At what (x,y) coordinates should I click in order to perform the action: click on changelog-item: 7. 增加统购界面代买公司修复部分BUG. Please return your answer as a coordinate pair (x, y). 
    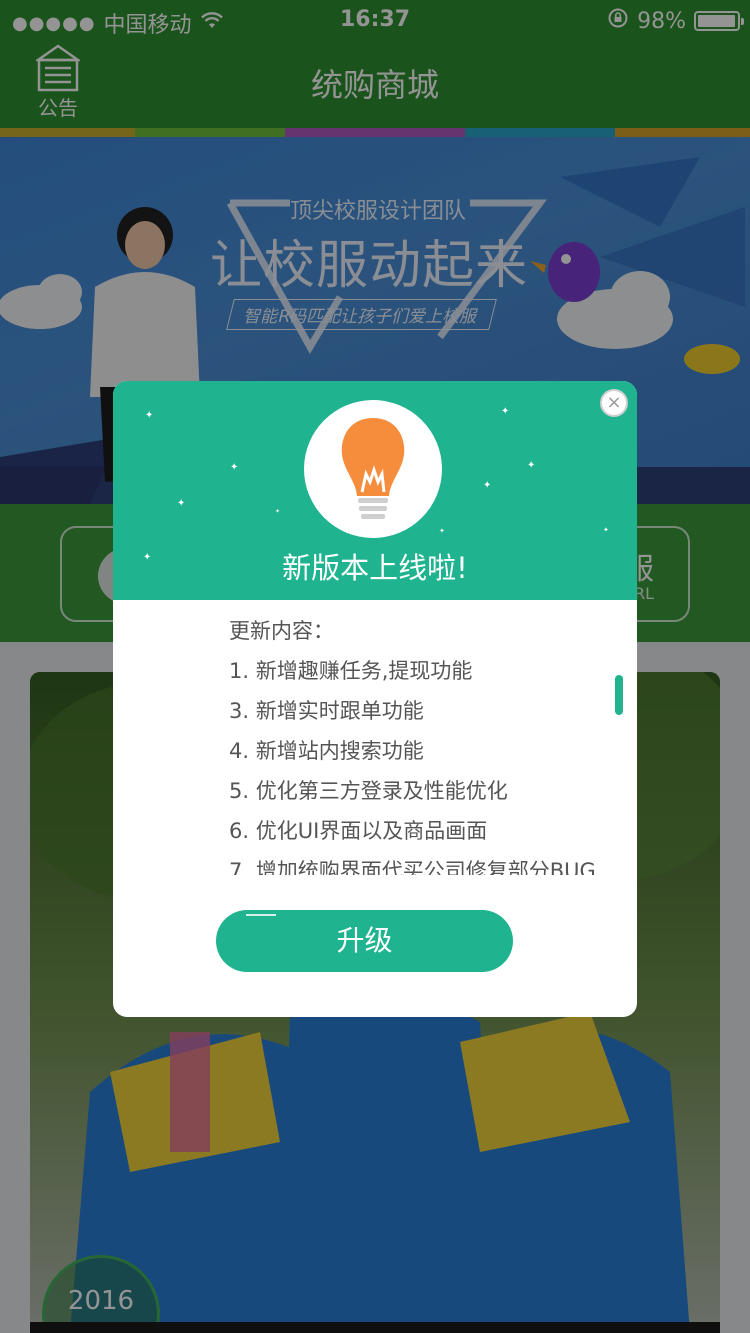
    Looking at the image, I should click on (412, 867).